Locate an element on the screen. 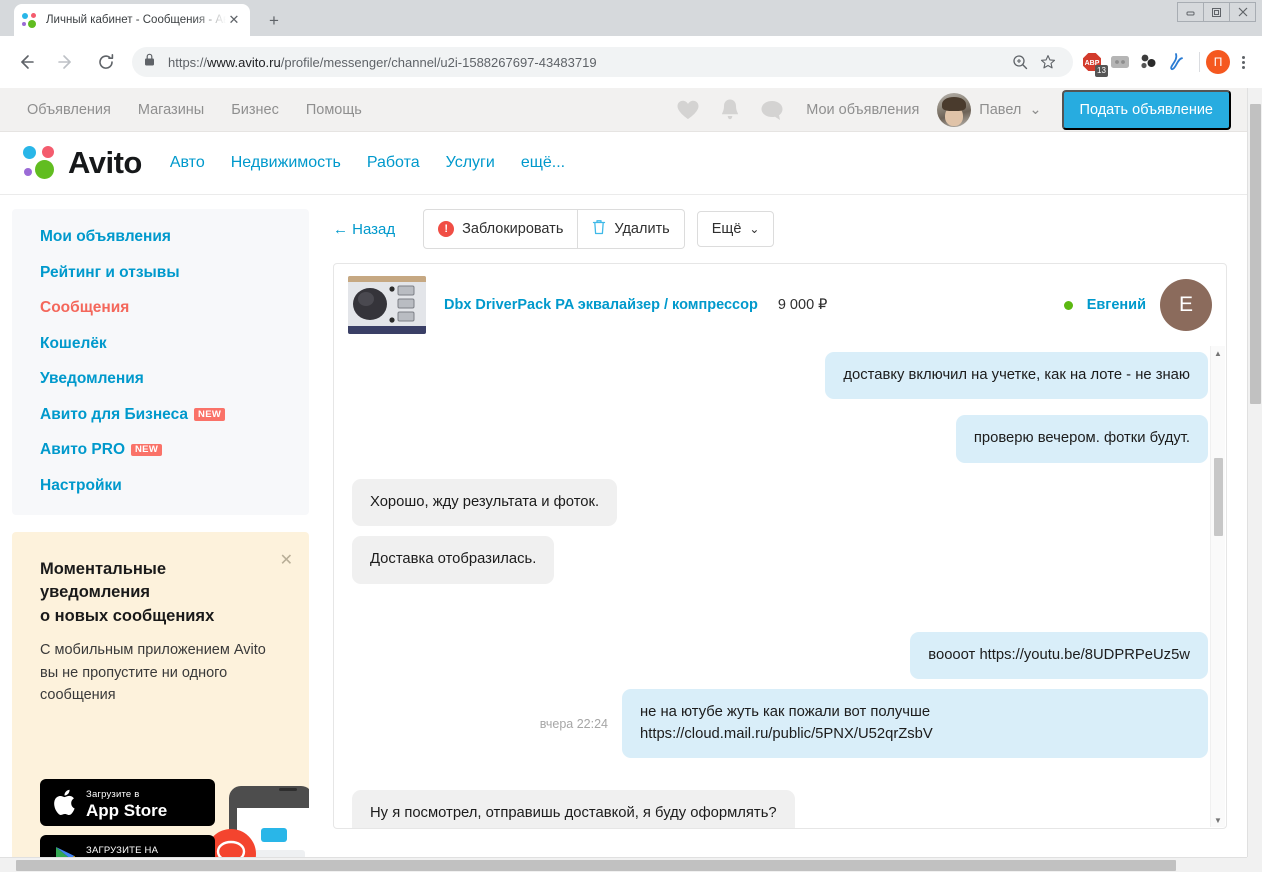 The width and height of the screenshot is (1262, 872). sidebar-item-label: Мои объявления is located at coordinates (105, 236).